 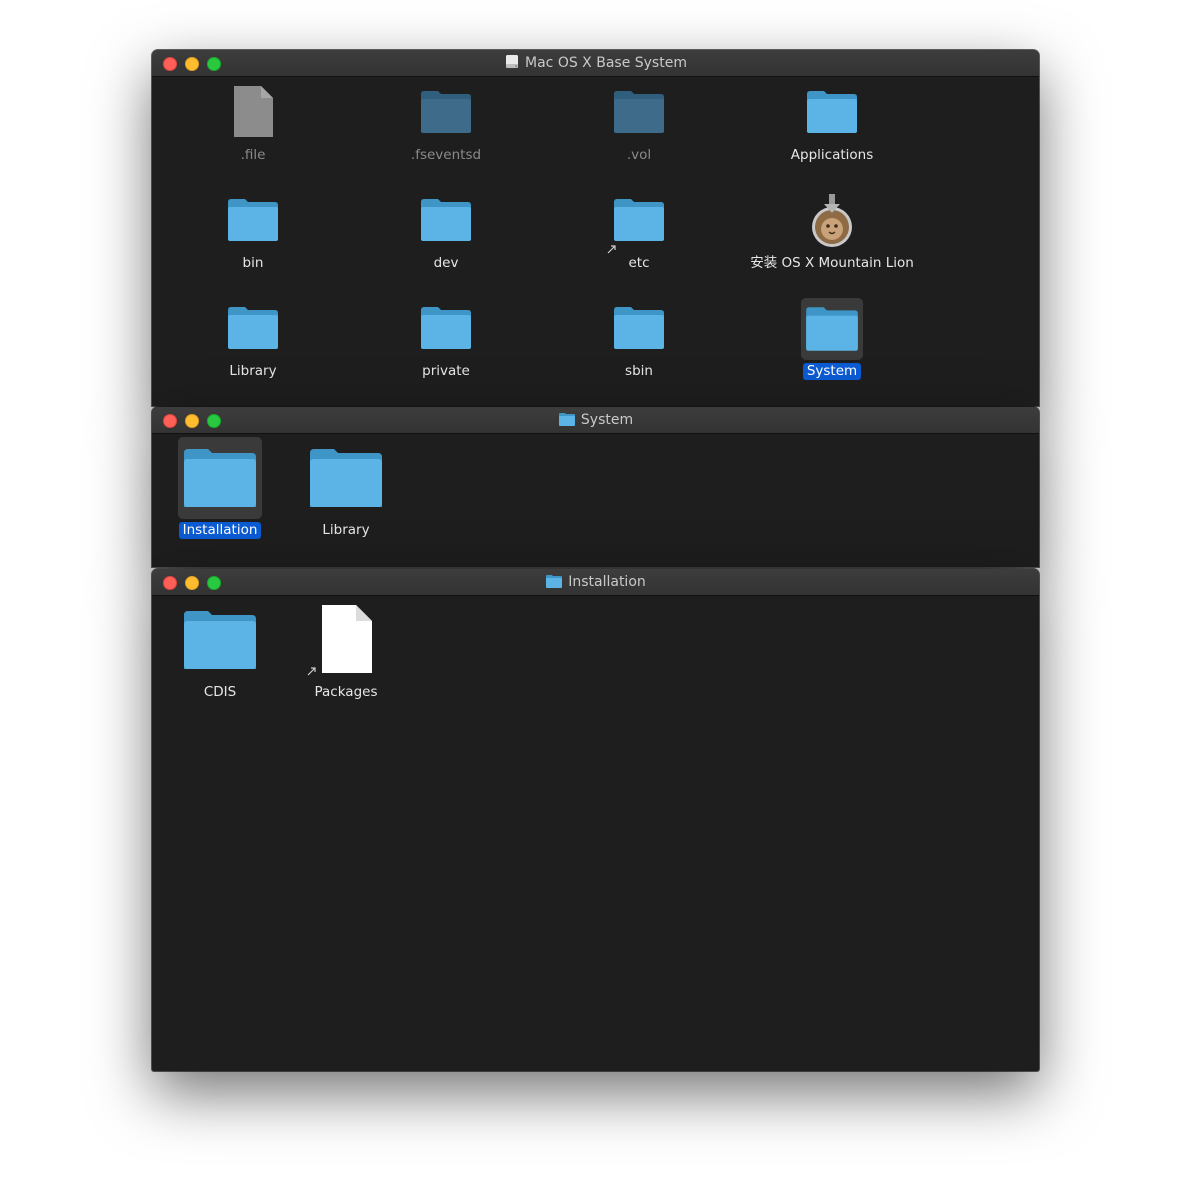 I want to click on finder-window-system: System Installation Library, so click(x=595, y=487).